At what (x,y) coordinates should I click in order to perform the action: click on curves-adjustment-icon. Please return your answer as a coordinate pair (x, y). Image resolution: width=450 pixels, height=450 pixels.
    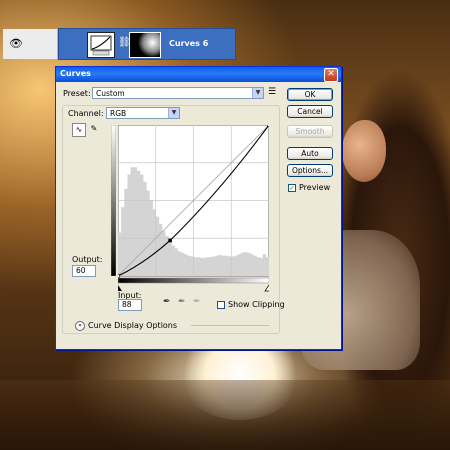
    Looking at the image, I should click on (101, 45).